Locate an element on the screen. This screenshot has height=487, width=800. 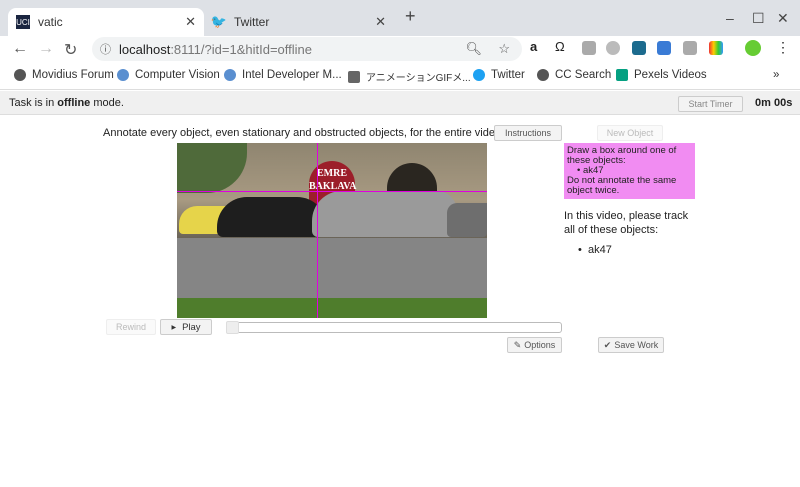
url-host: localhost is located at coordinates (145, 49).